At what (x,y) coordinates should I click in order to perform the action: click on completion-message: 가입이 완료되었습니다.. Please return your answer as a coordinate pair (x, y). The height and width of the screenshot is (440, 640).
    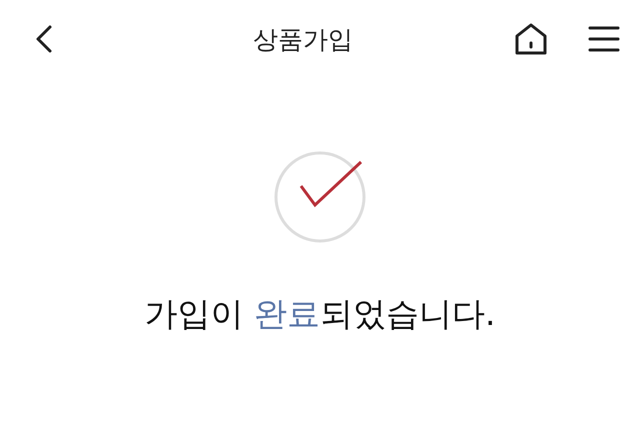
    Looking at the image, I should click on (320, 314).